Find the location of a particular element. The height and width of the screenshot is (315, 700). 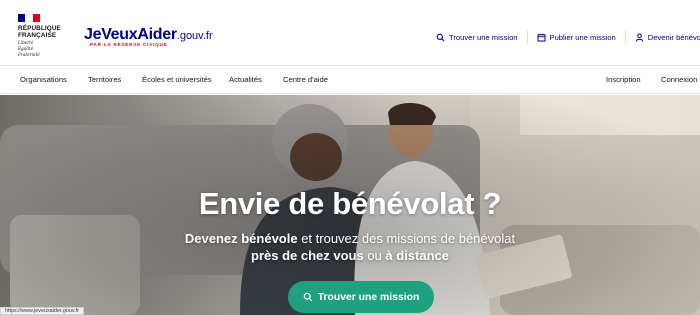

motto-liberte: Liberté is located at coordinates (26, 42).